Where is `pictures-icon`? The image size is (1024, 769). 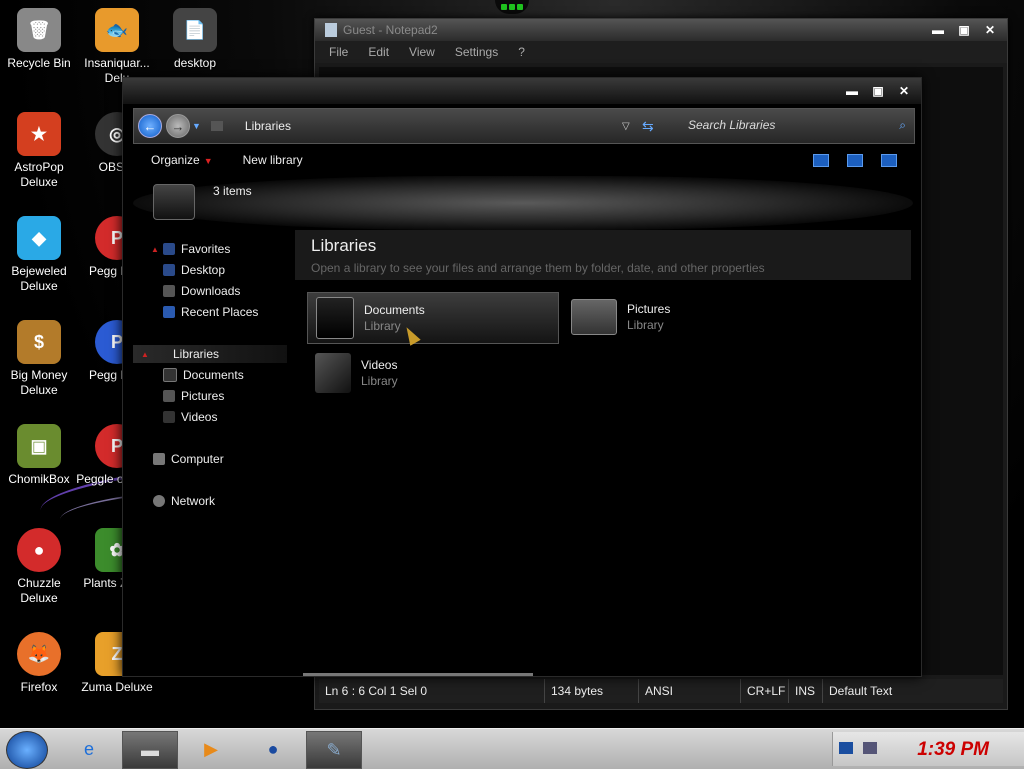 pictures-icon is located at coordinates (169, 396).